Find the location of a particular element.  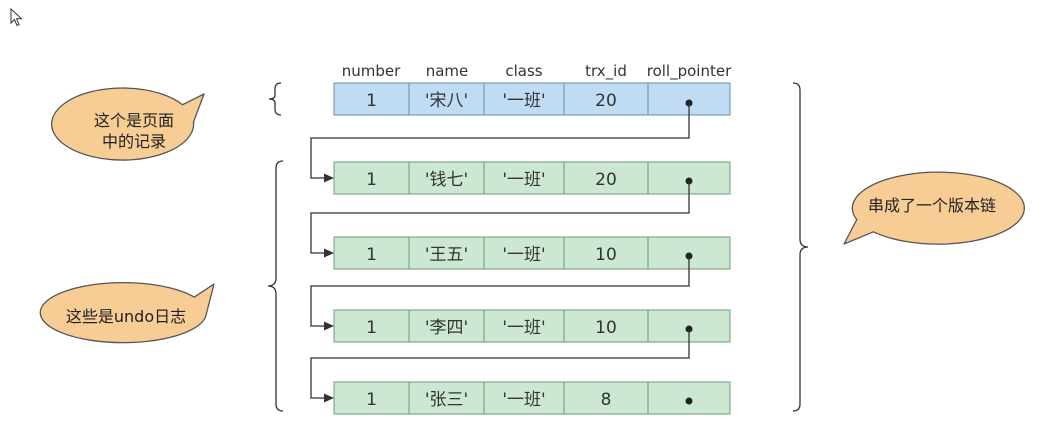

undo-log-name: '李四' is located at coordinates (446, 328).